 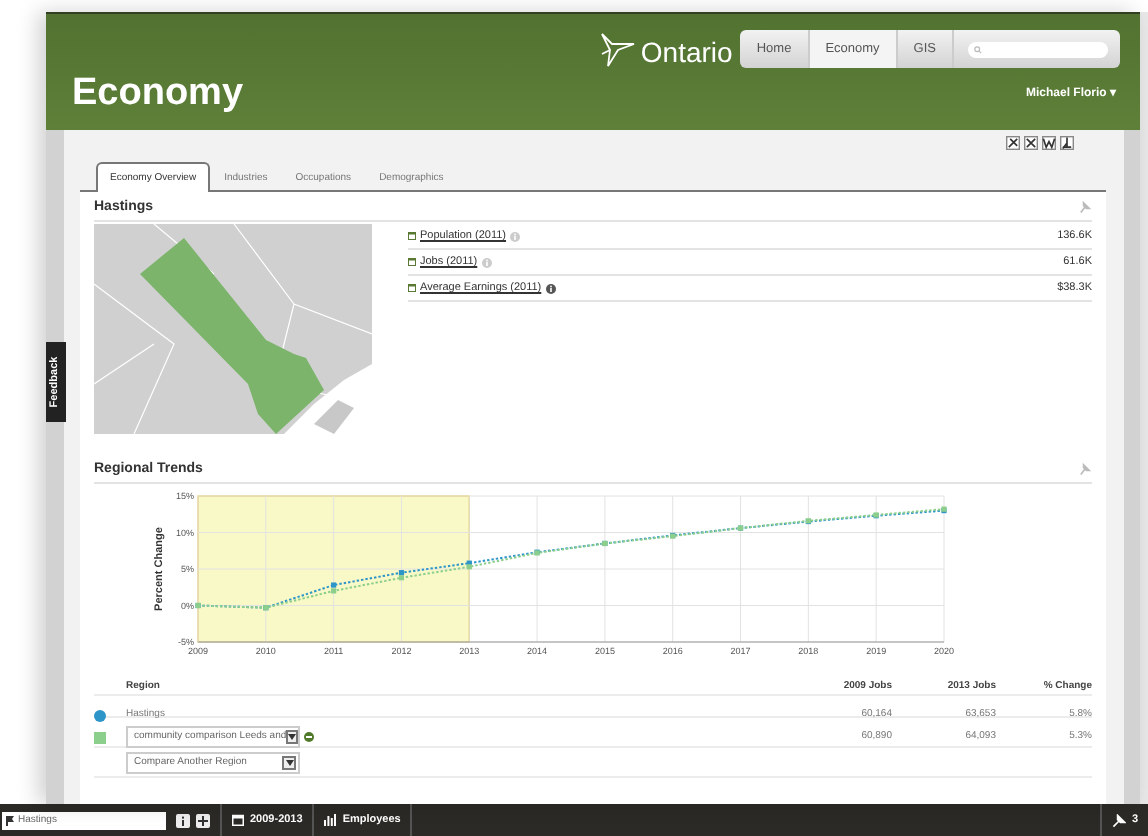 I want to click on brand-name: Ontario, so click(x=686, y=51).